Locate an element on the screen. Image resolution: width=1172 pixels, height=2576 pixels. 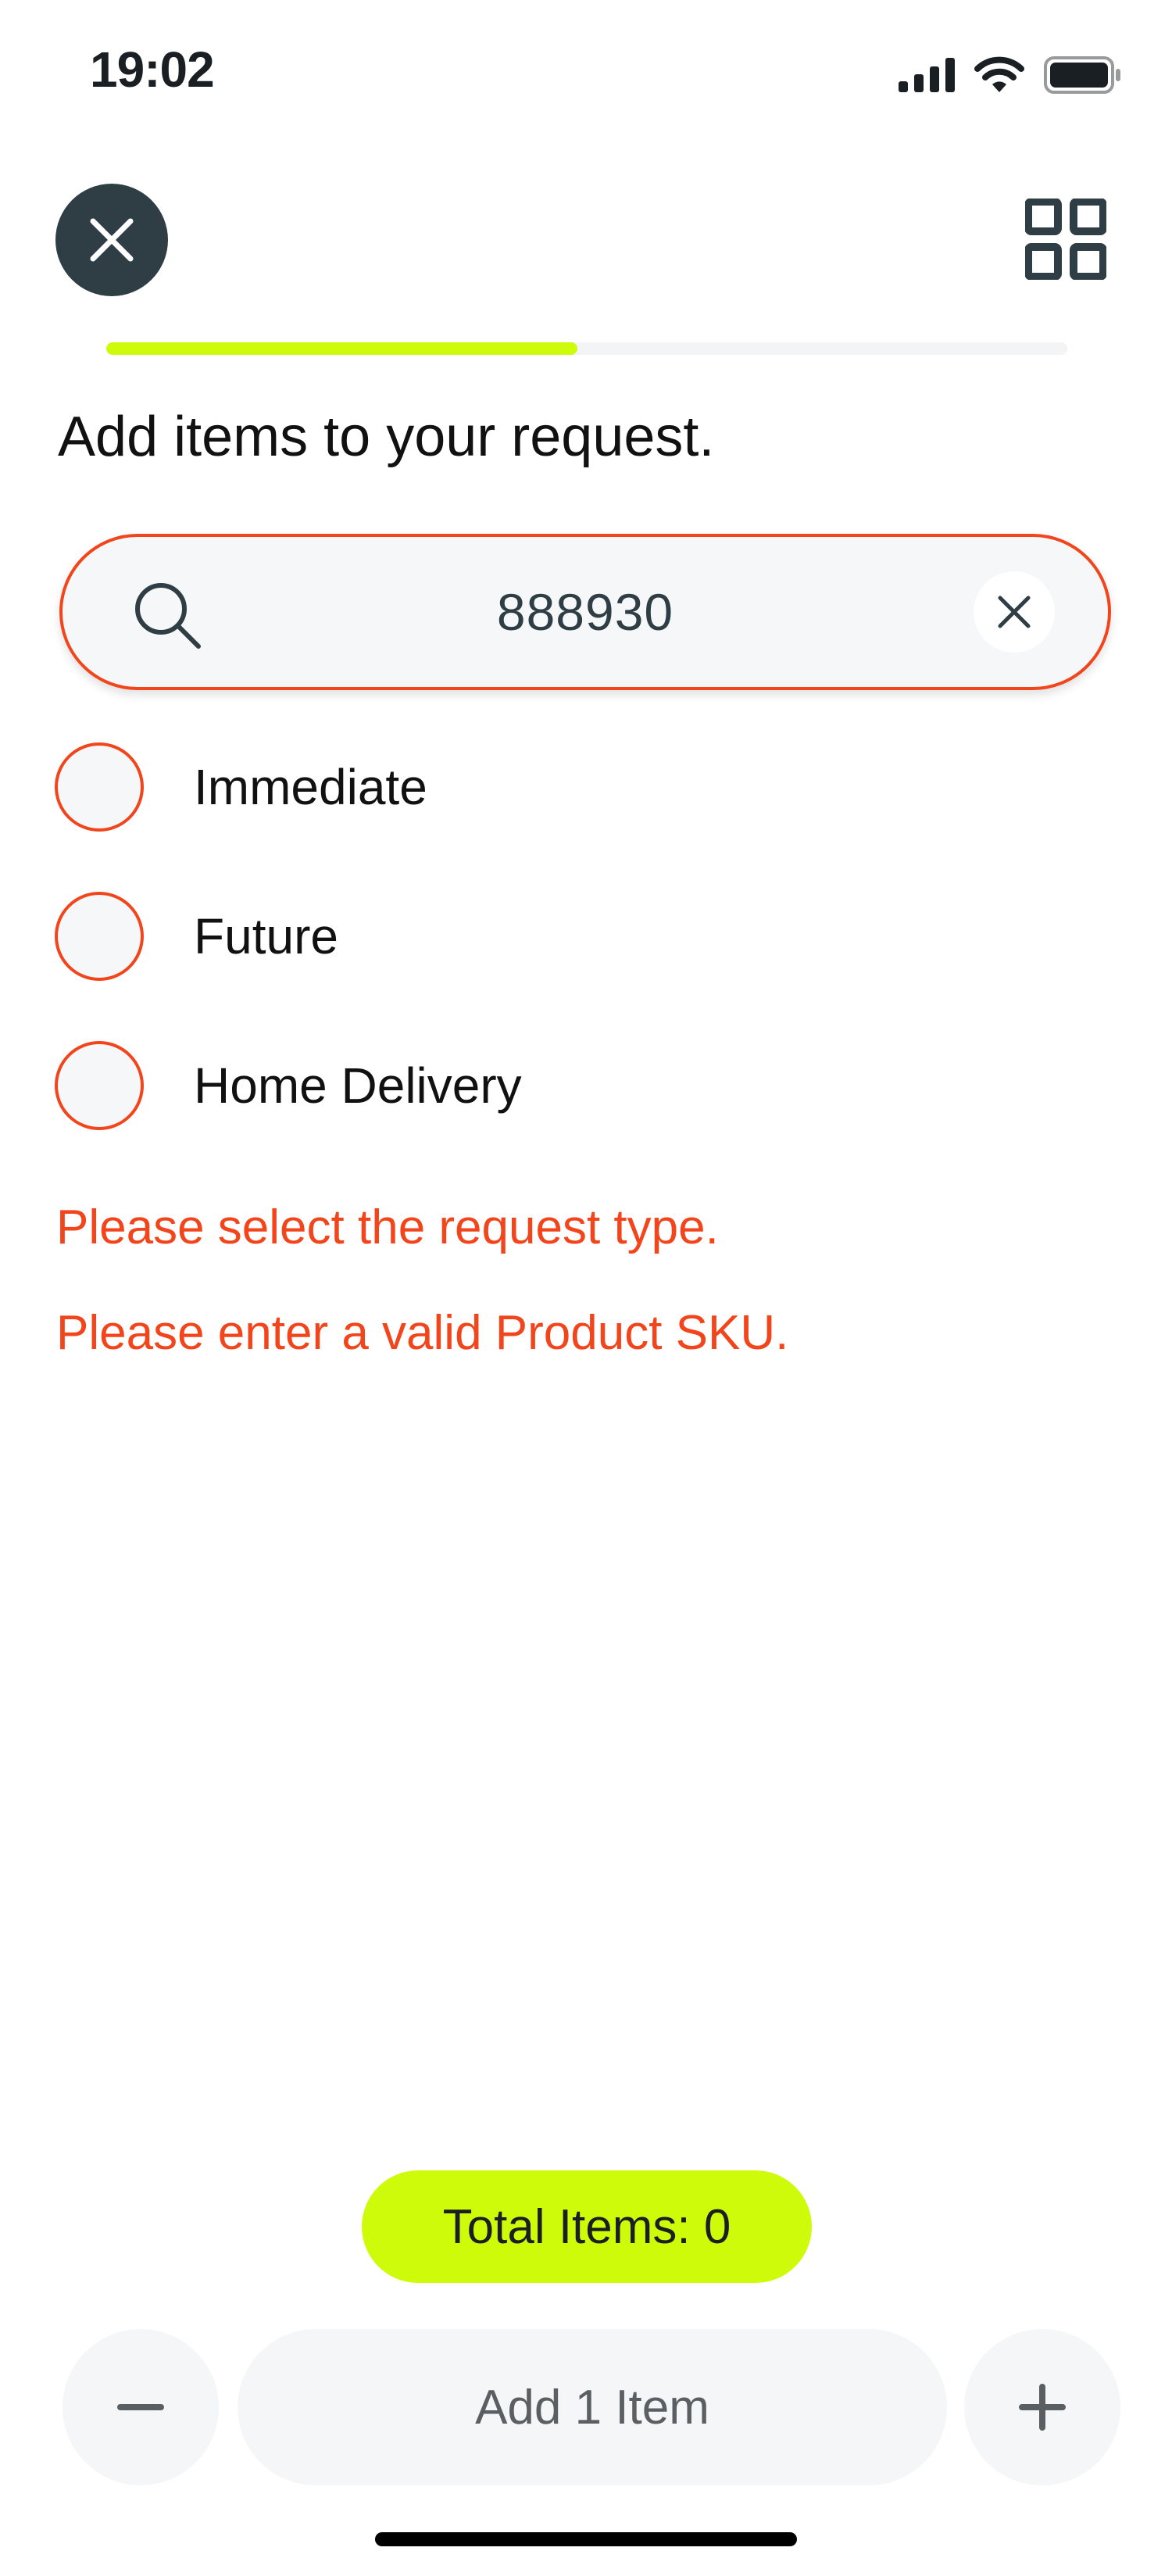
clear-search-button is located at coordinates (1014, 612).